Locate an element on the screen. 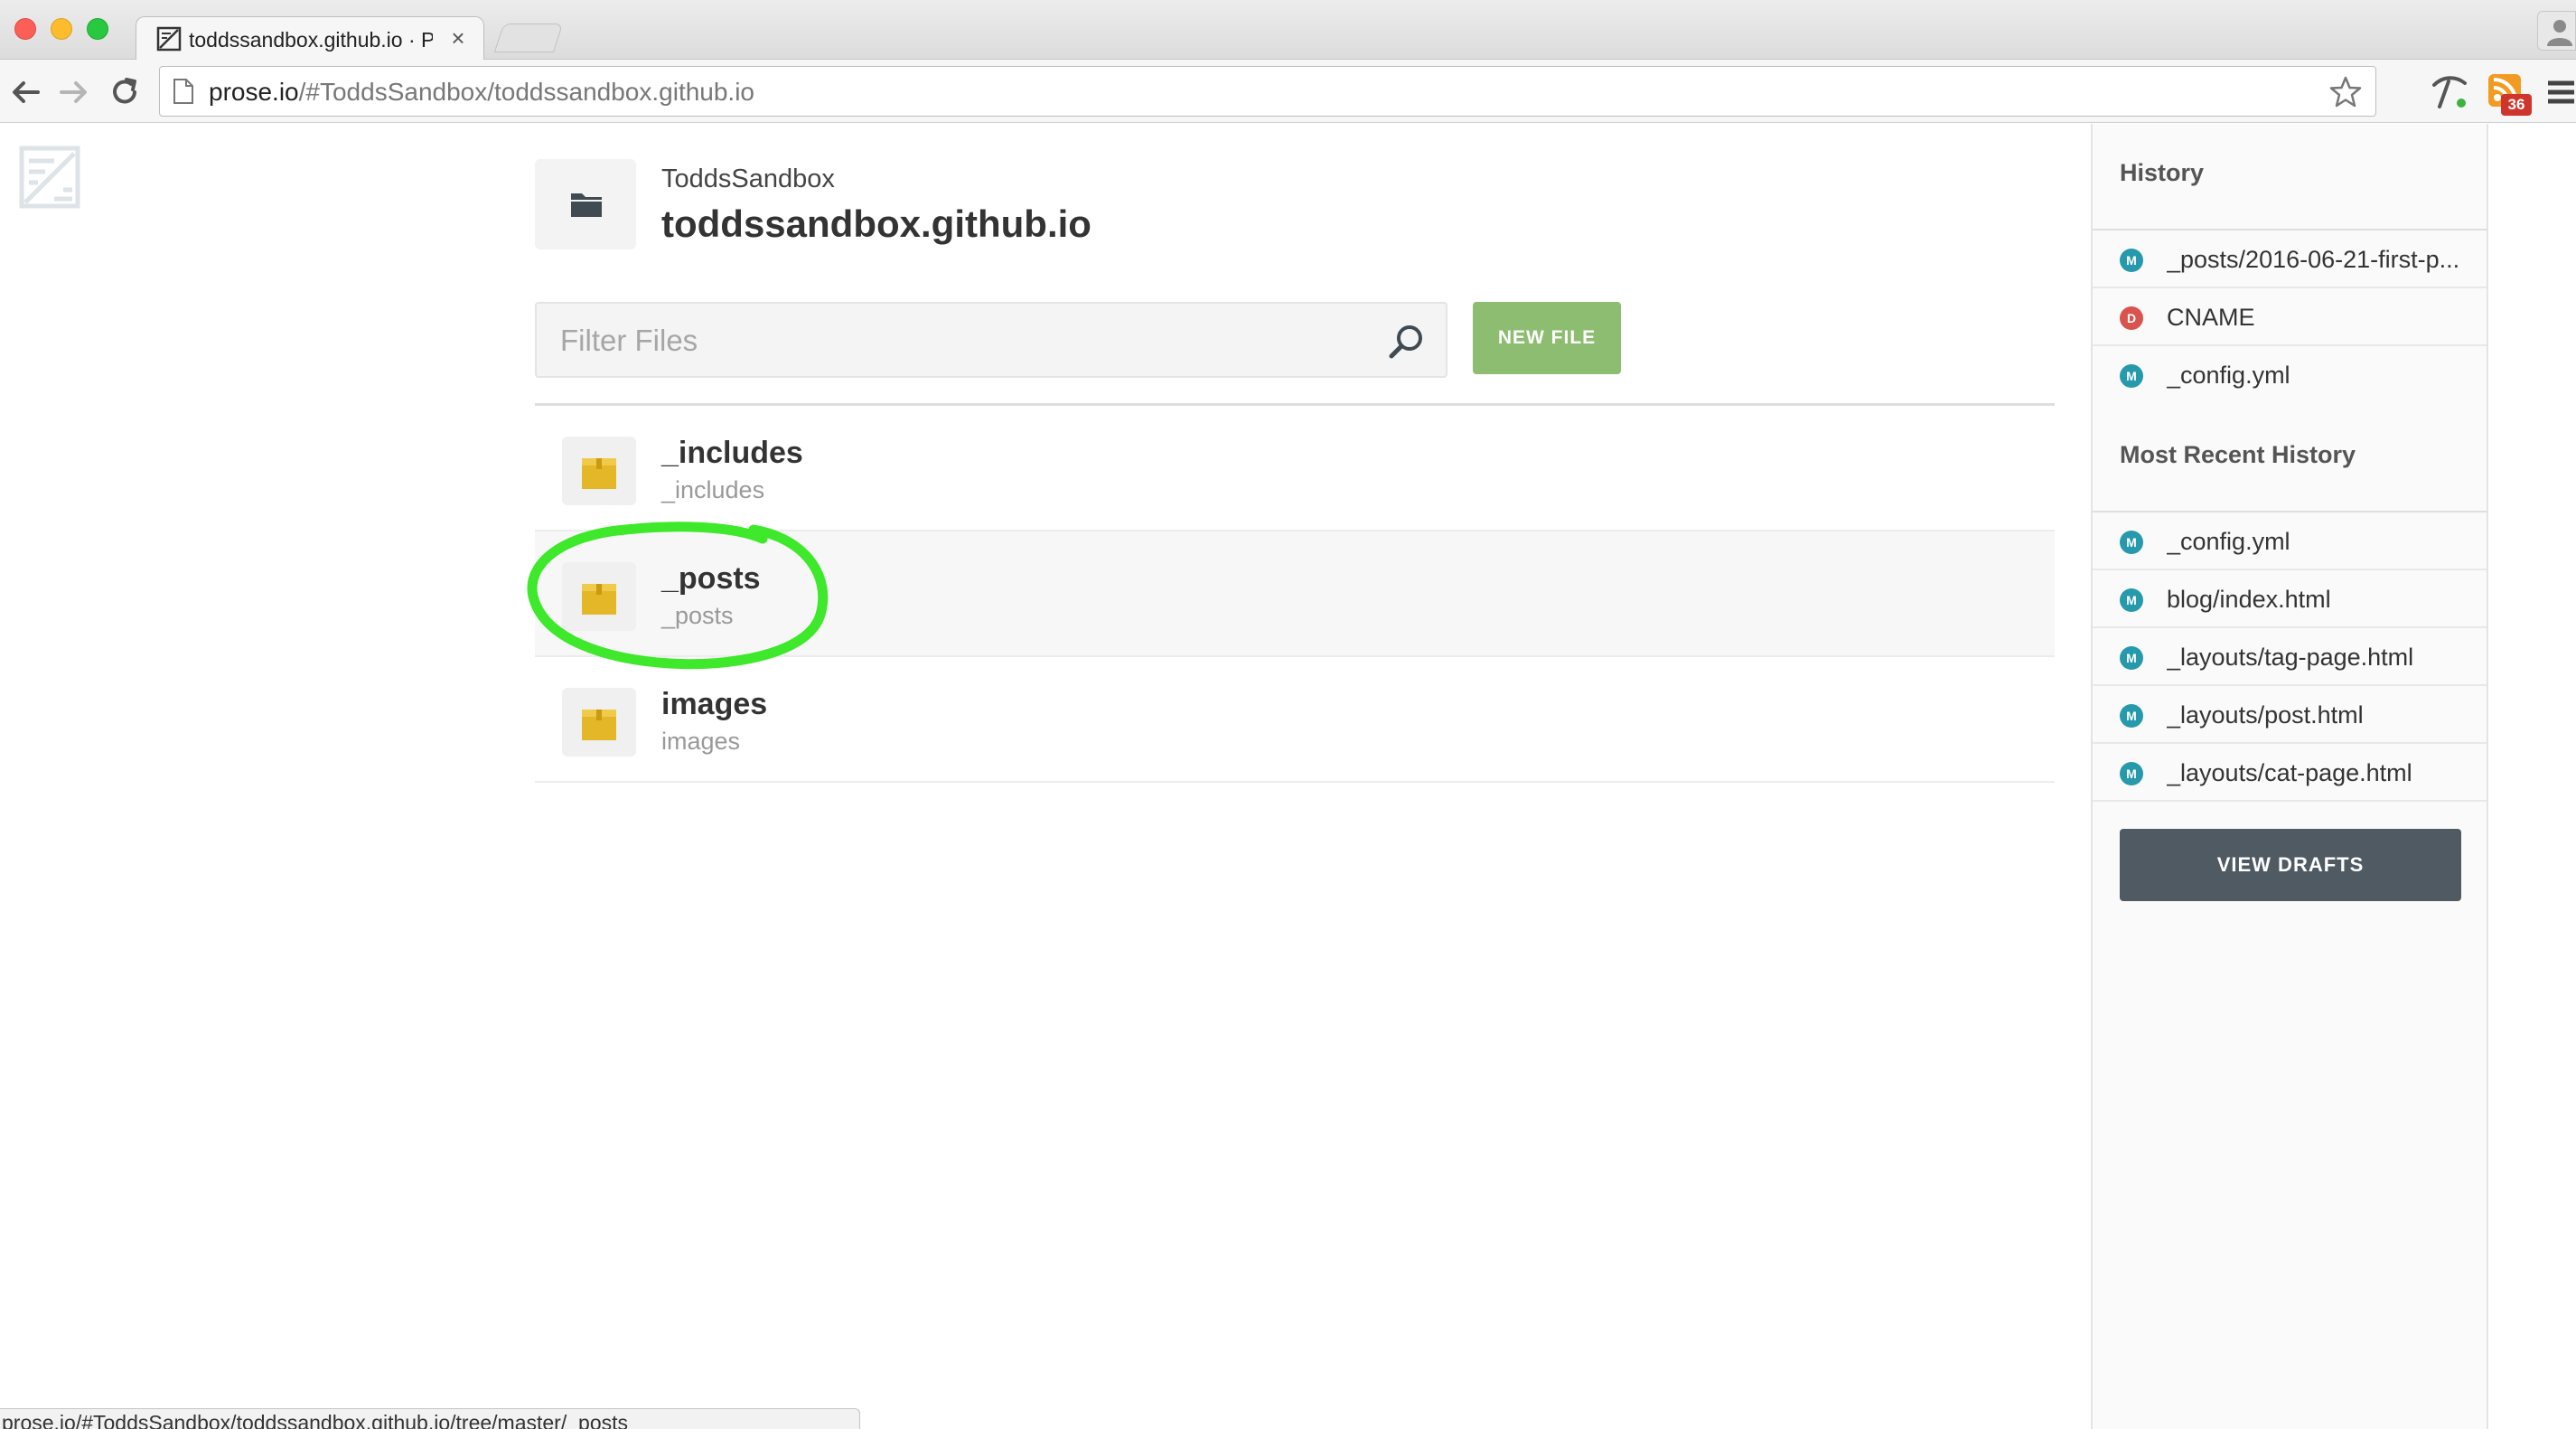 Image resolution: width=2576 pixels, height=1429 pixels. file-name: images is located at coordinates (1068, 704).